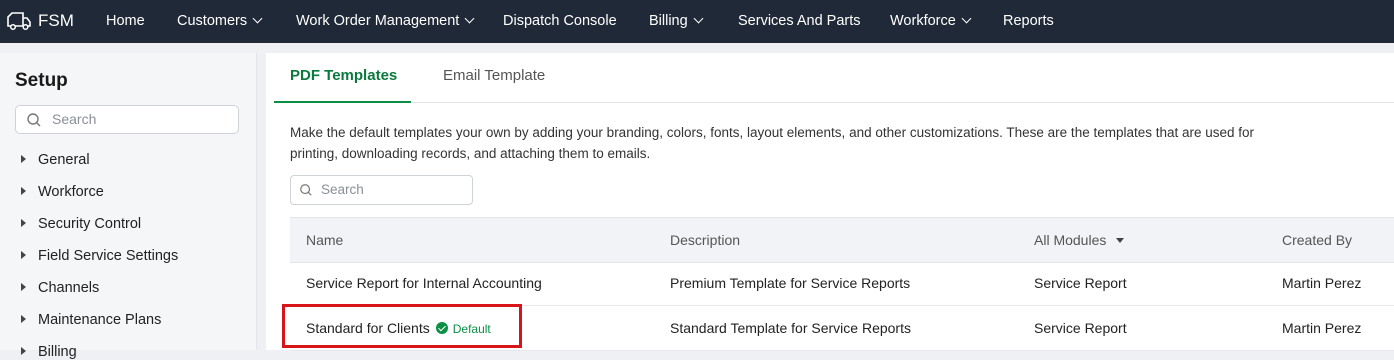 This screenshot has width=1394, height=360. I want to click on sidebar-item-billing: Billing, so click(49, 352).